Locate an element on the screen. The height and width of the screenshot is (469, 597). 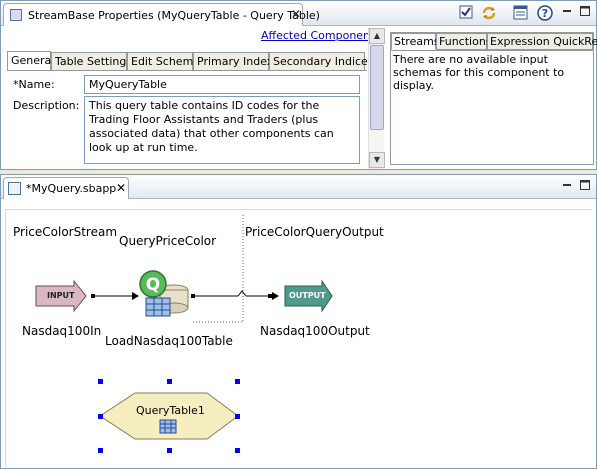
tab-divider is located at coordinates (187, 70).